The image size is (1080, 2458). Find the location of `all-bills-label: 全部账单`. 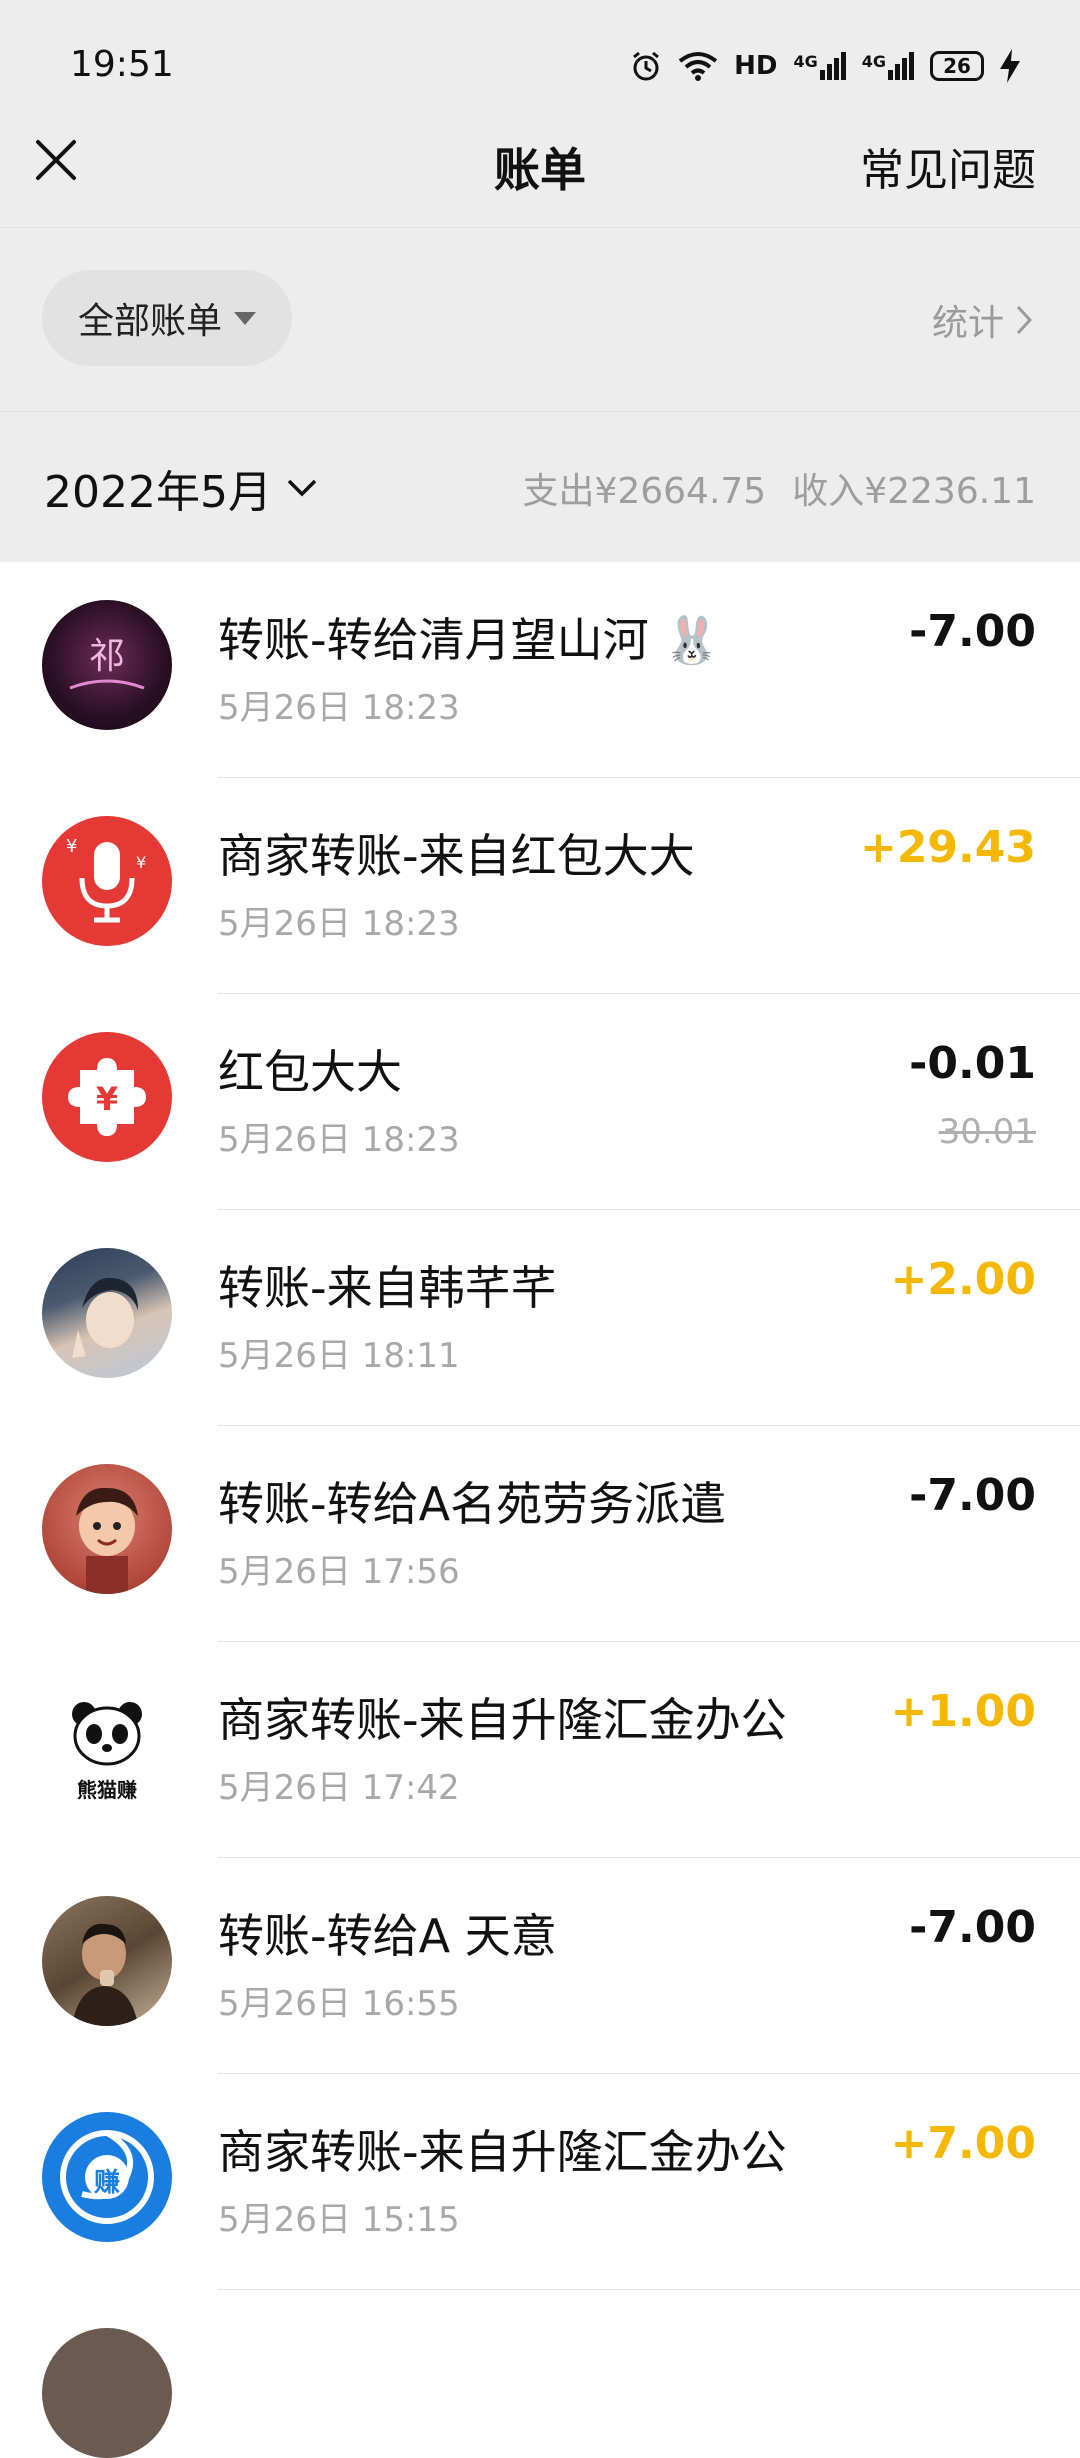

all-bills-label: 全部账单 is located at coordinates (149, 321).